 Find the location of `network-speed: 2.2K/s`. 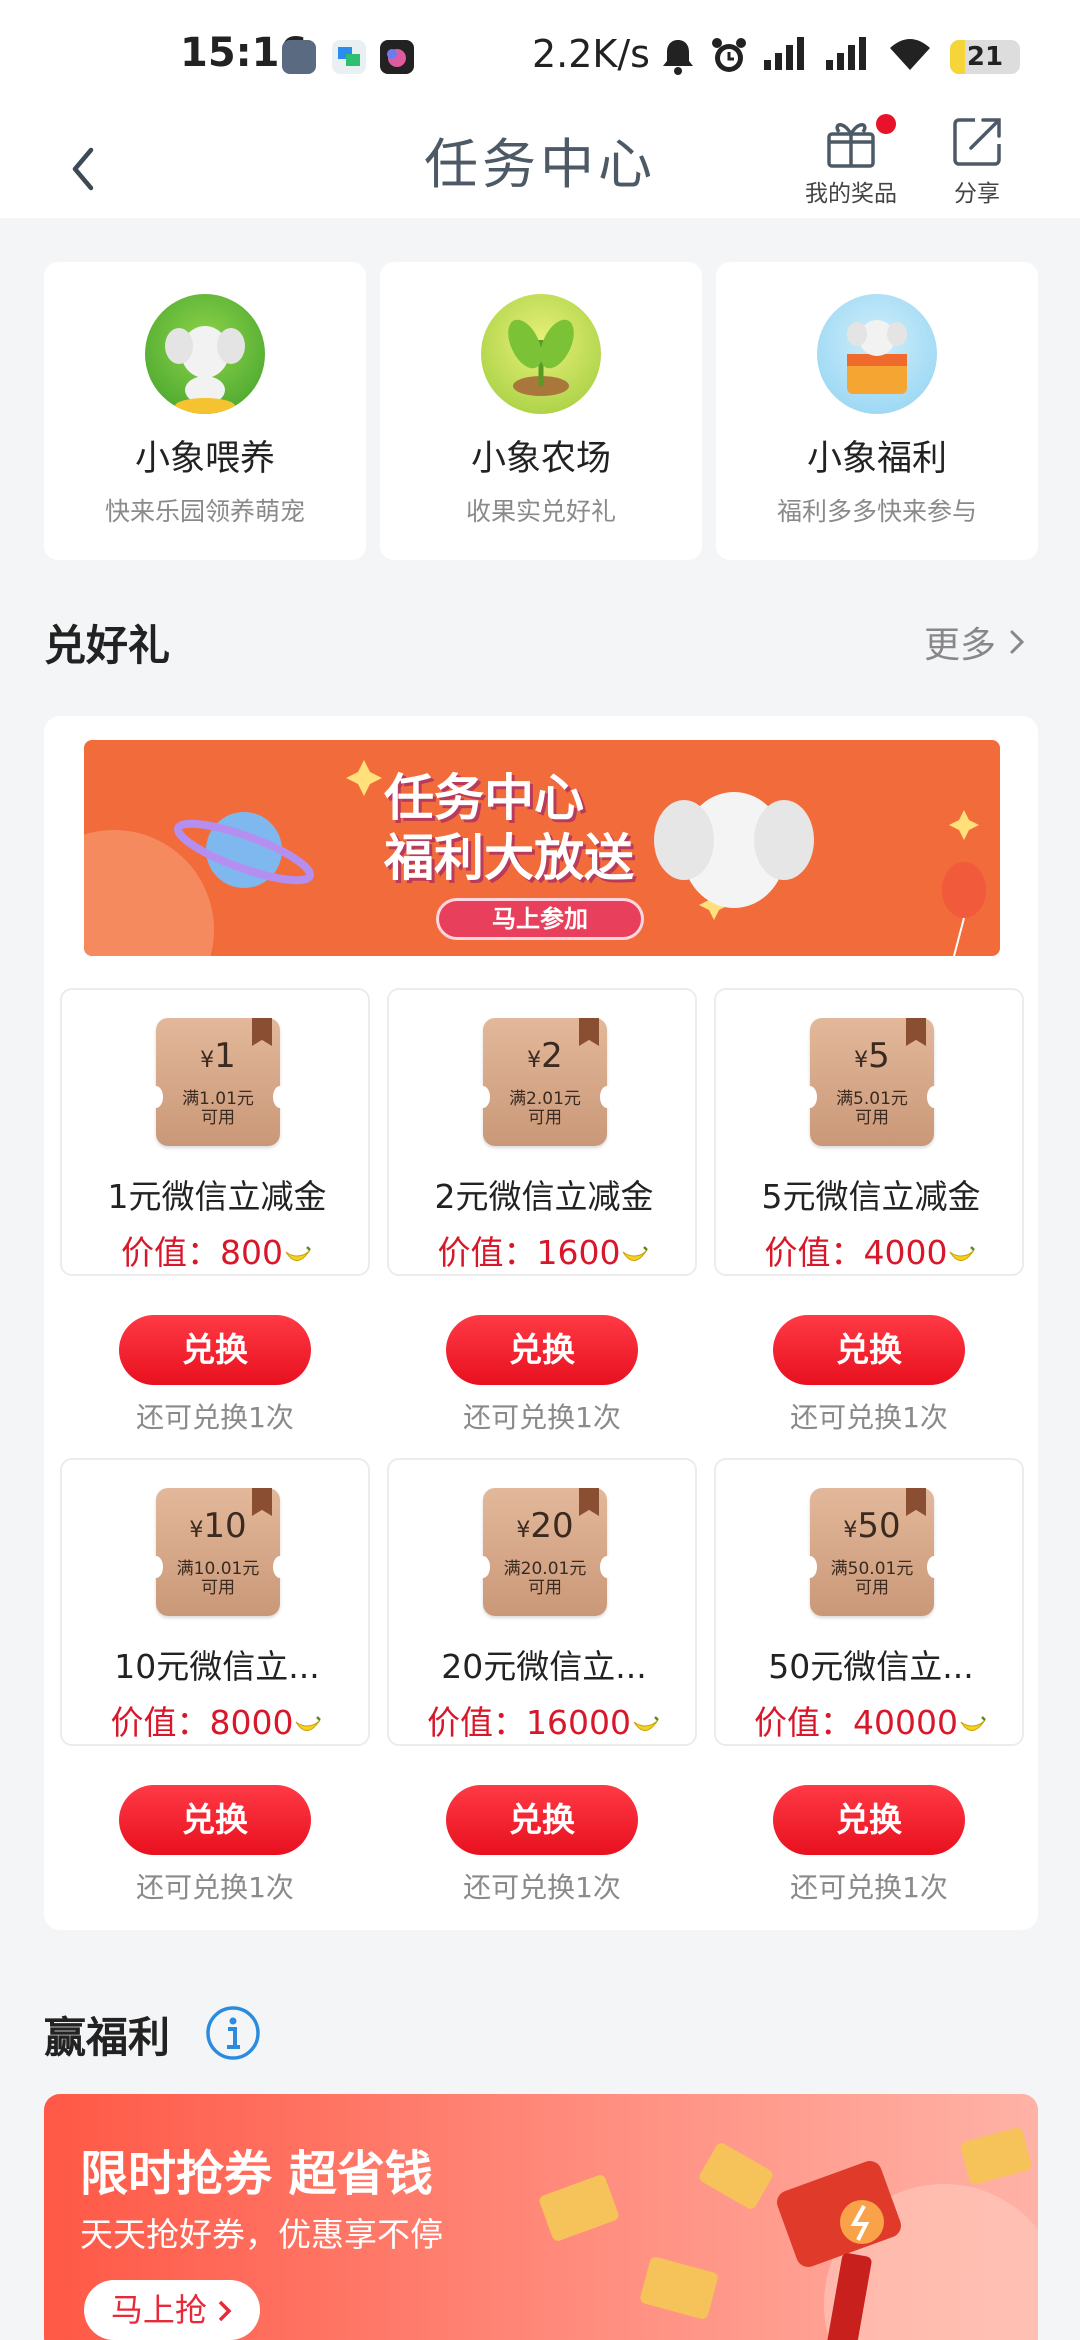

network-speed: 2.2K/s is located at coordinates (591, 54).